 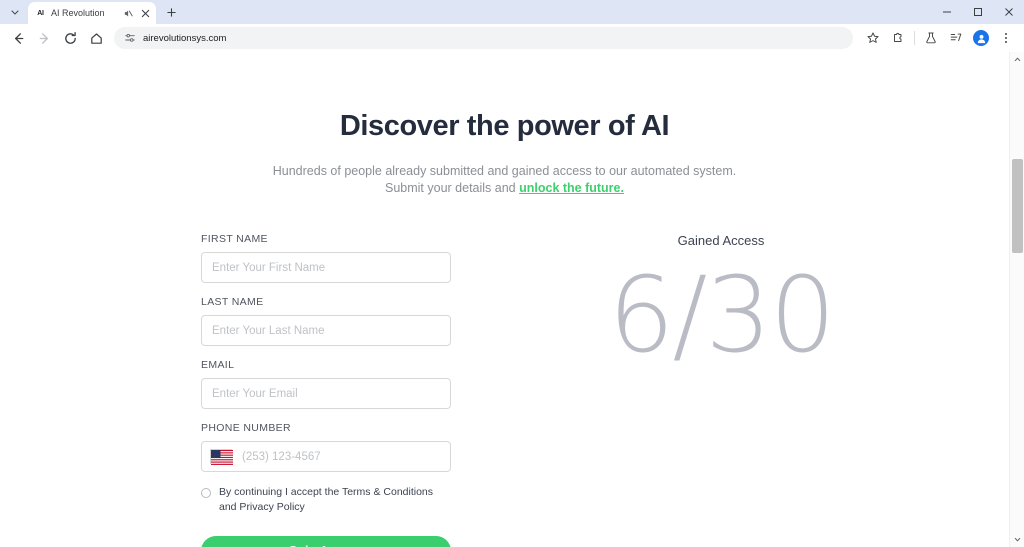 I want to click on forward-button, so click(x=44, y=38).